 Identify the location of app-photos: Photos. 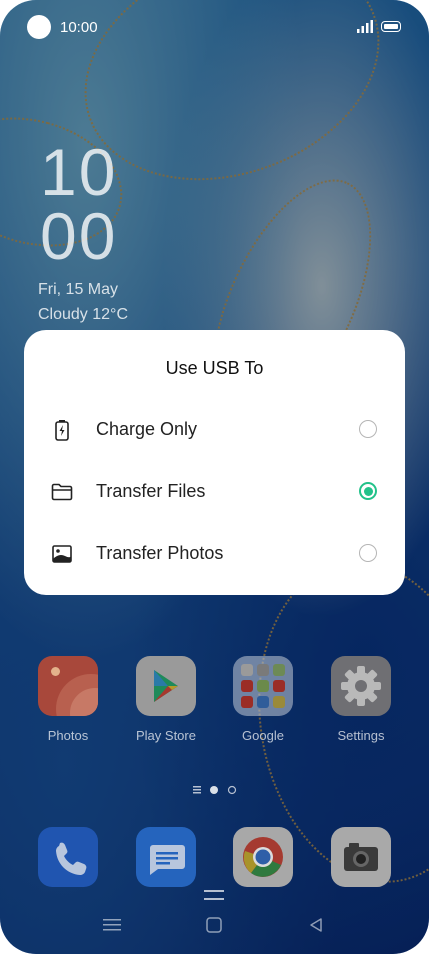
(68, 699).